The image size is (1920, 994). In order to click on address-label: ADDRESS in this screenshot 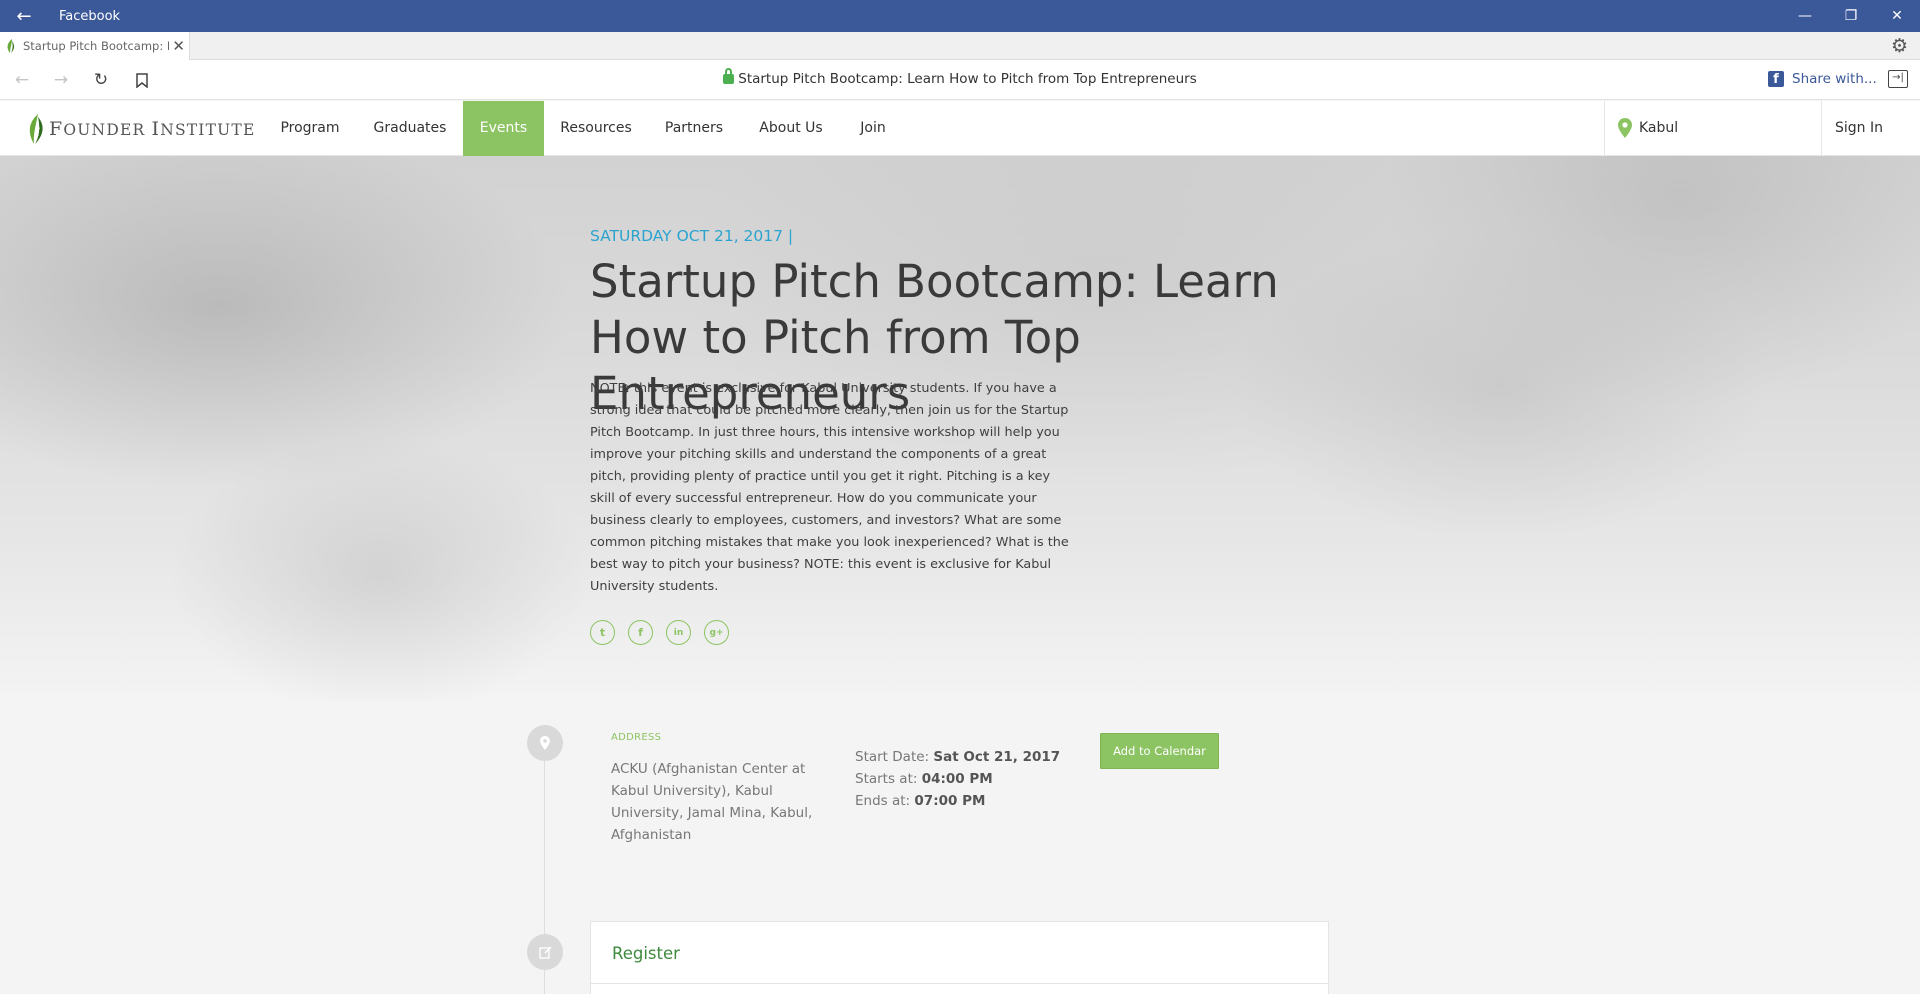, I will do `click(636, 737)`.